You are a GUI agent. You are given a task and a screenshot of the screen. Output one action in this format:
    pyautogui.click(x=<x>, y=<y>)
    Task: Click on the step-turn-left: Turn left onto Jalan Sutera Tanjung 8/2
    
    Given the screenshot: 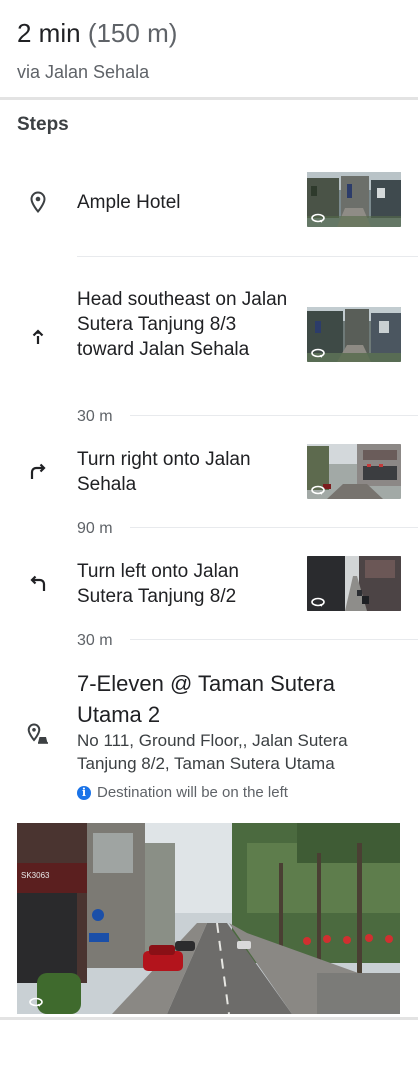 What is the action you would take?
    pyautogui.click(x=209, y=587)
    